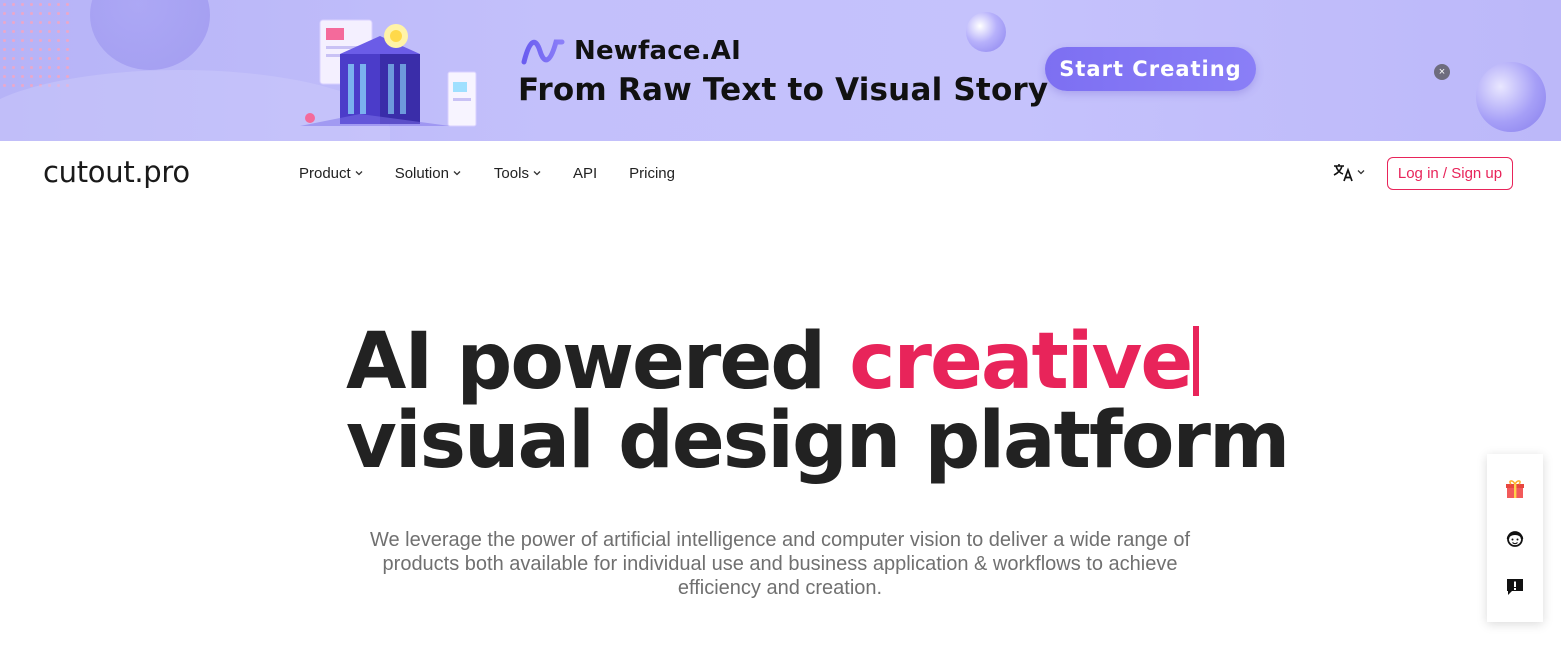 This screenshot has width=1561, height=667. I want to click on newface-brand-name: Newface.AI, so click(657, 51).